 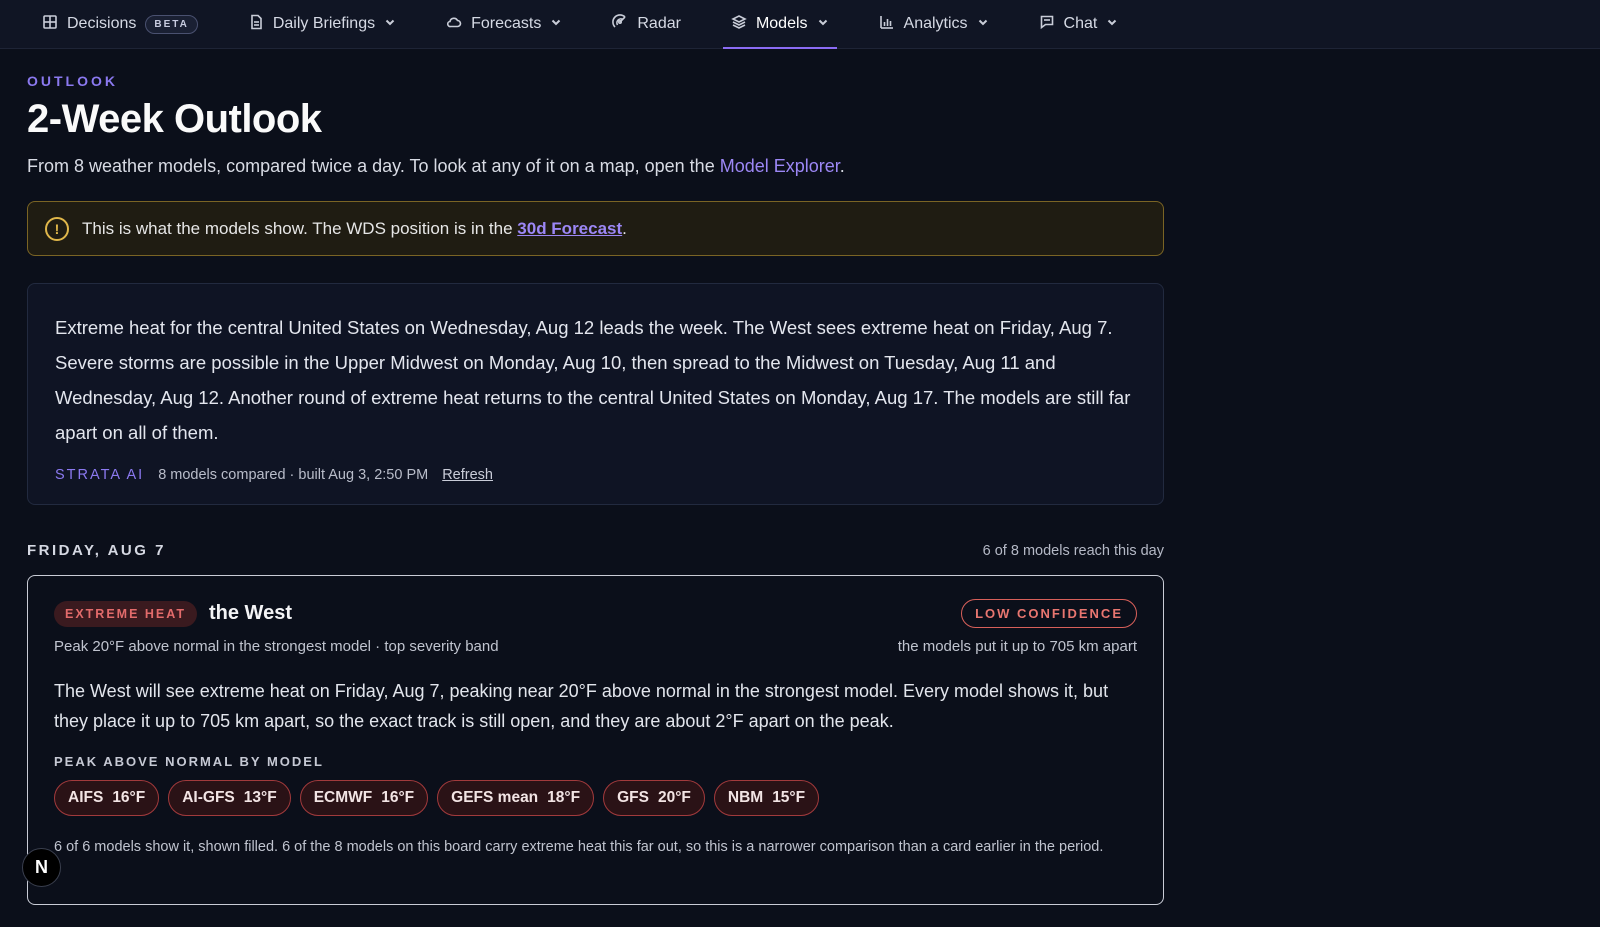 What do you see at coordinates (467, 475) in the screenshot?
I see `refresh-link: Refresh` at bounding box center [467, 475].